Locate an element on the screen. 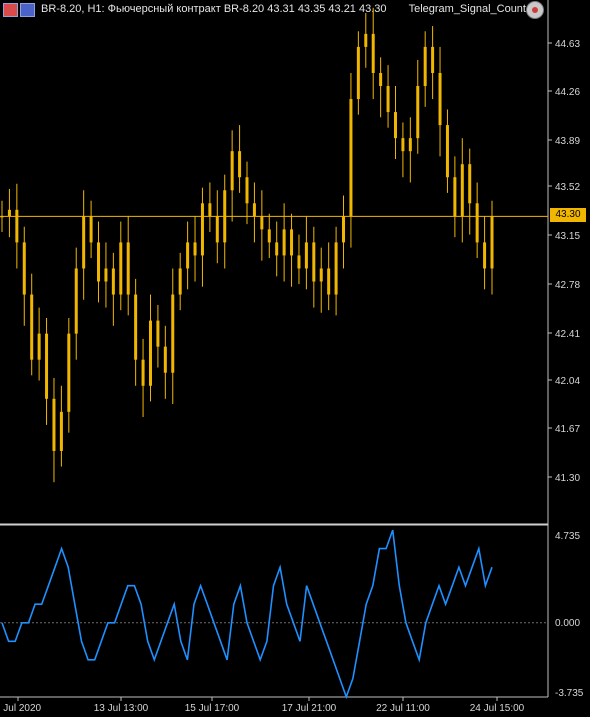 Image resolution: width=590 pixels, height=717 pixels. indicator-tick-label: -3.735 is located at coordinates (569, 693).